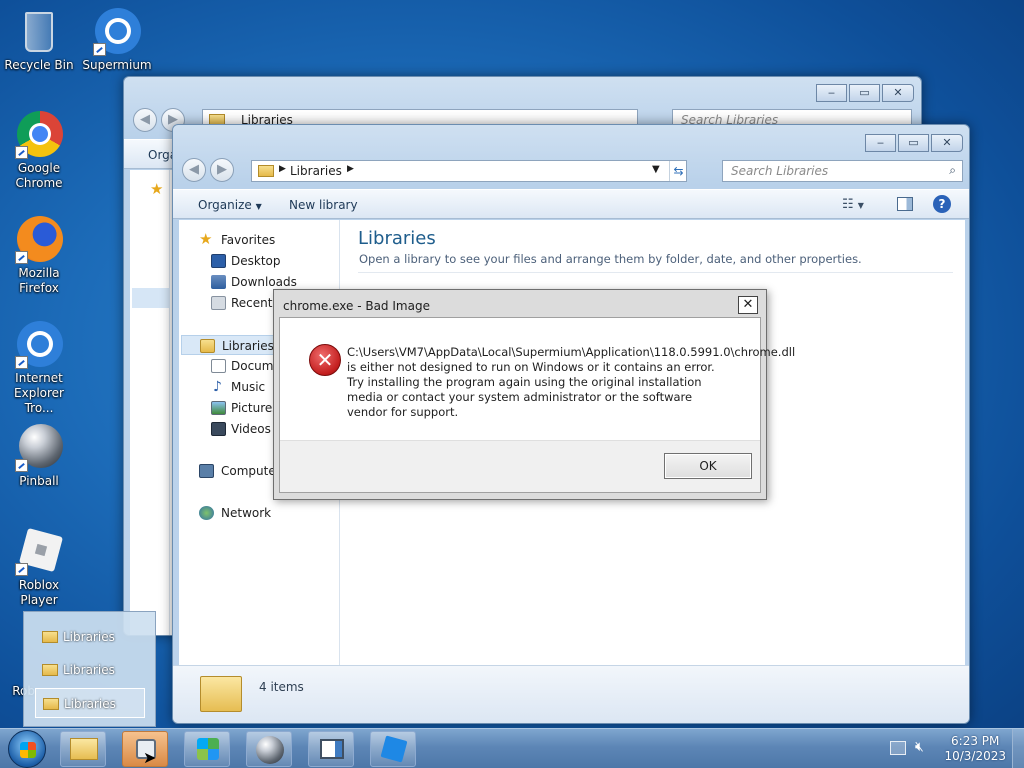 The height and width of the screenshot is (768, 1024). I want to click on refresh-icon: ⇆, so click(678, 171).